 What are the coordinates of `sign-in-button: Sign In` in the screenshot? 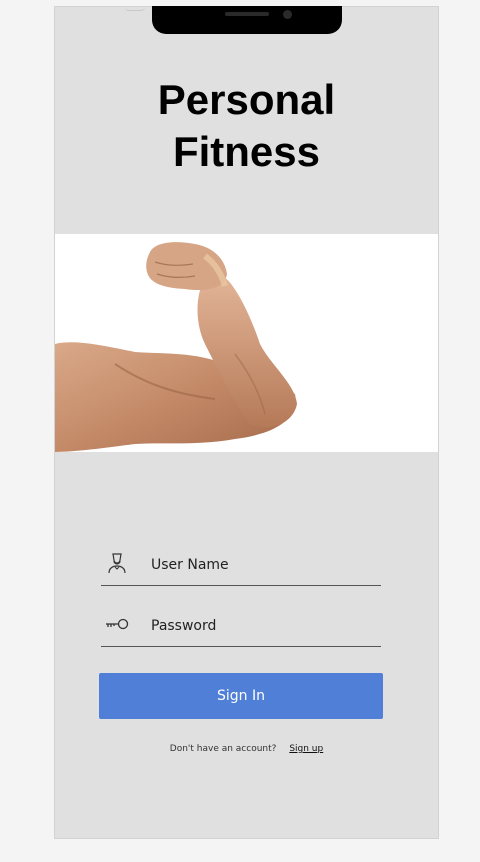 It's located at (241, 696).